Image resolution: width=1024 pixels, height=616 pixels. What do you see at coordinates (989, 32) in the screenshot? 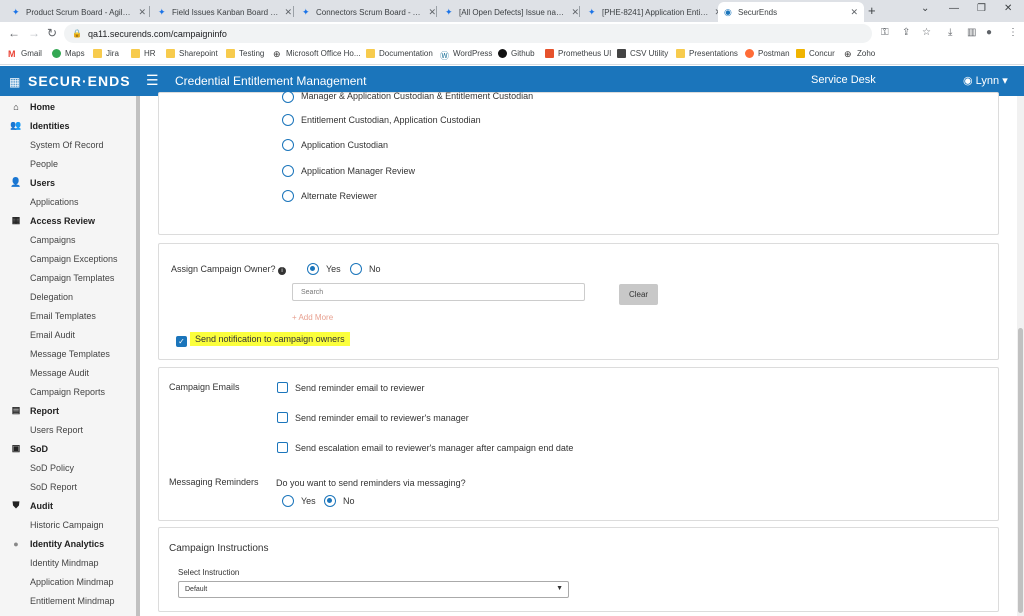
I see `profile-icon: ●` at bounding box center [989, 32].